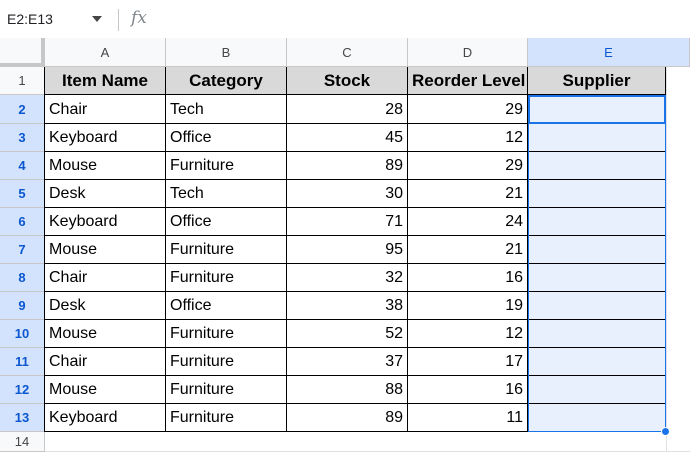  Describe the element at coordinates (105, 52) in the screenshot. I see `column-header-a: A` at that location.